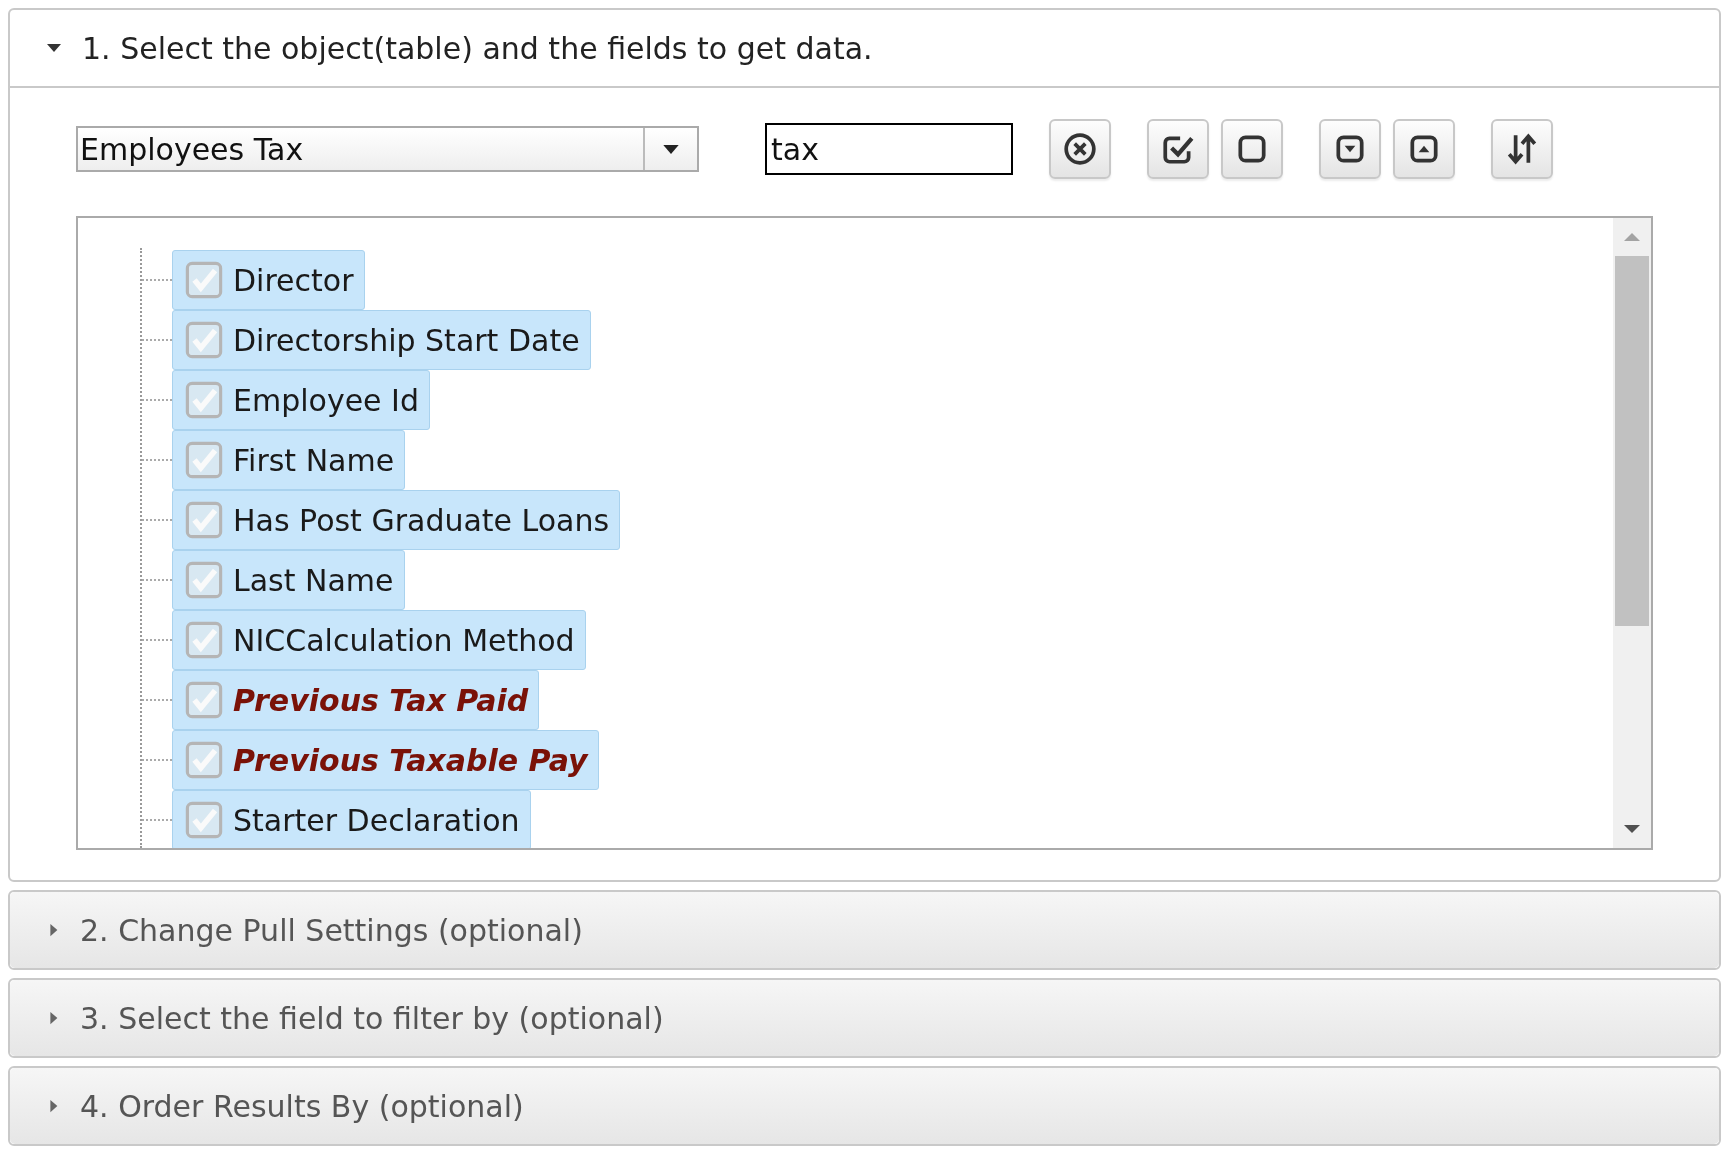  I want to click on accordion-header: 1. Select the object(table) and the fields to get data., so click(864, 49).